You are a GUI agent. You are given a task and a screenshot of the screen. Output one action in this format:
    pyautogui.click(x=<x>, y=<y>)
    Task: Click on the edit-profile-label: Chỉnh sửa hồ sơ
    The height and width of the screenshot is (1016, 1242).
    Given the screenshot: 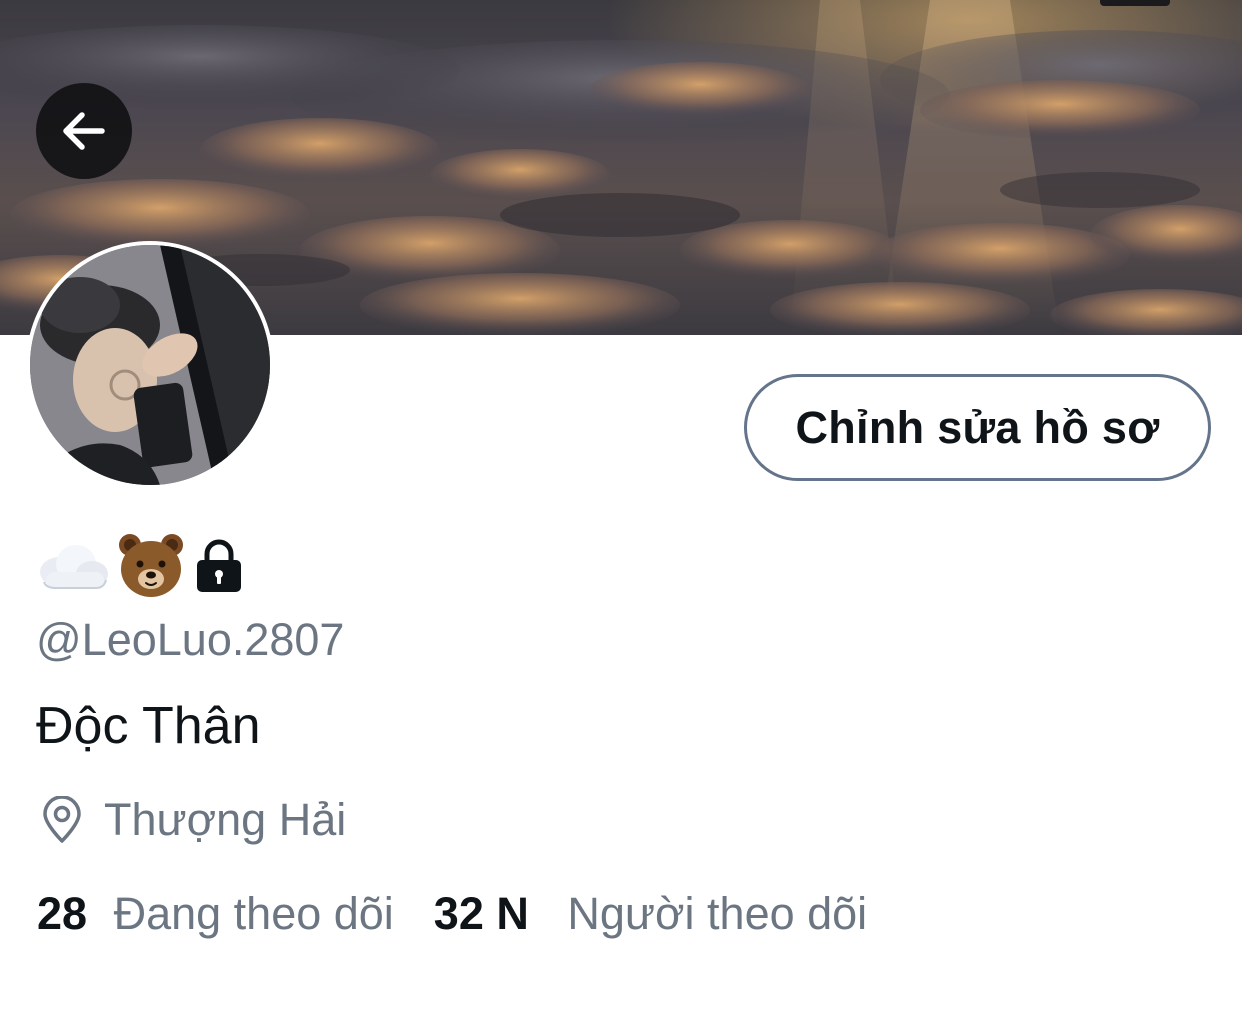 What is the action you would take?
    pyautogui.click(x=977, y=427)
    